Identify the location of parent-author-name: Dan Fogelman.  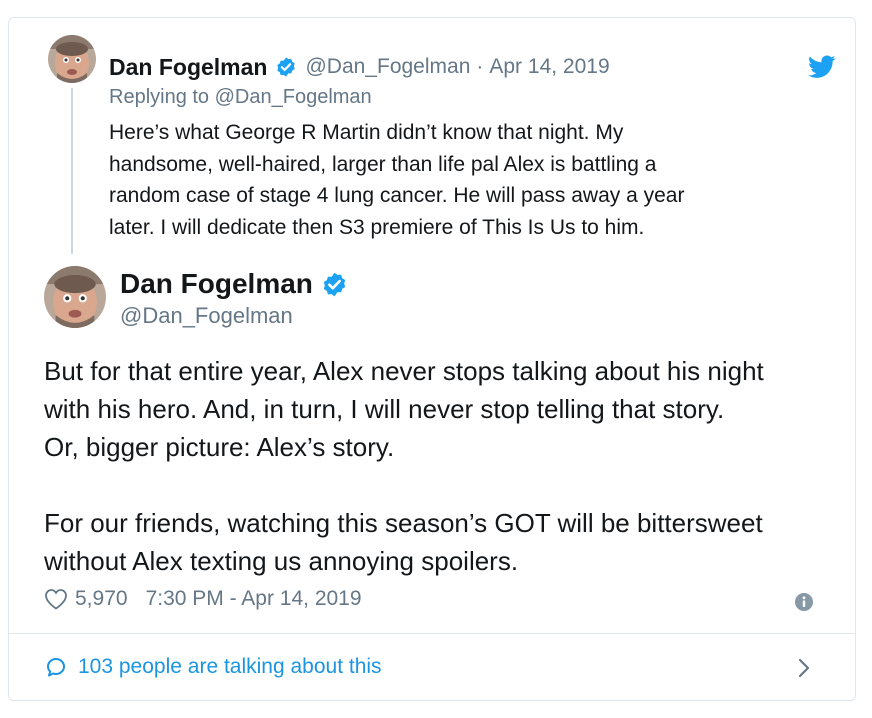
(188, 67).